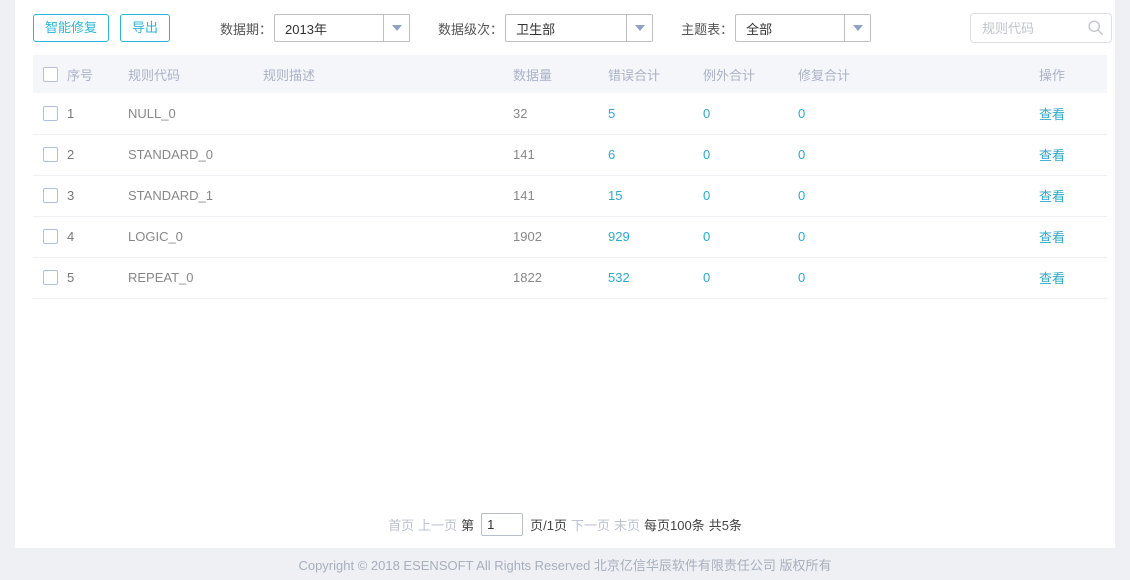 This screenshot has height=580, width=1130. What do you see at coordinates (1051, 75) in the screenshot?
I see `column-header-action: 操作` at bounding box center [1051, 75].